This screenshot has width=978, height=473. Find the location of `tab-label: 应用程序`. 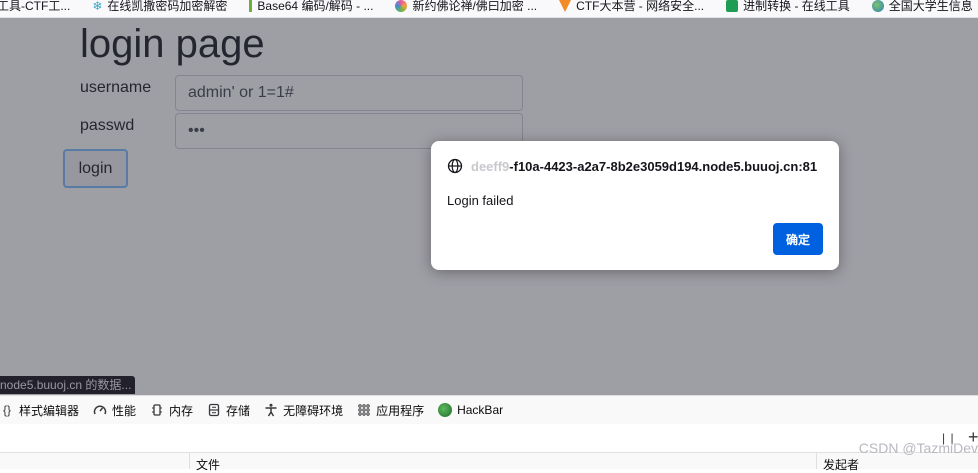

tab-label: 应用程序 is located at coordinates (400, 410).